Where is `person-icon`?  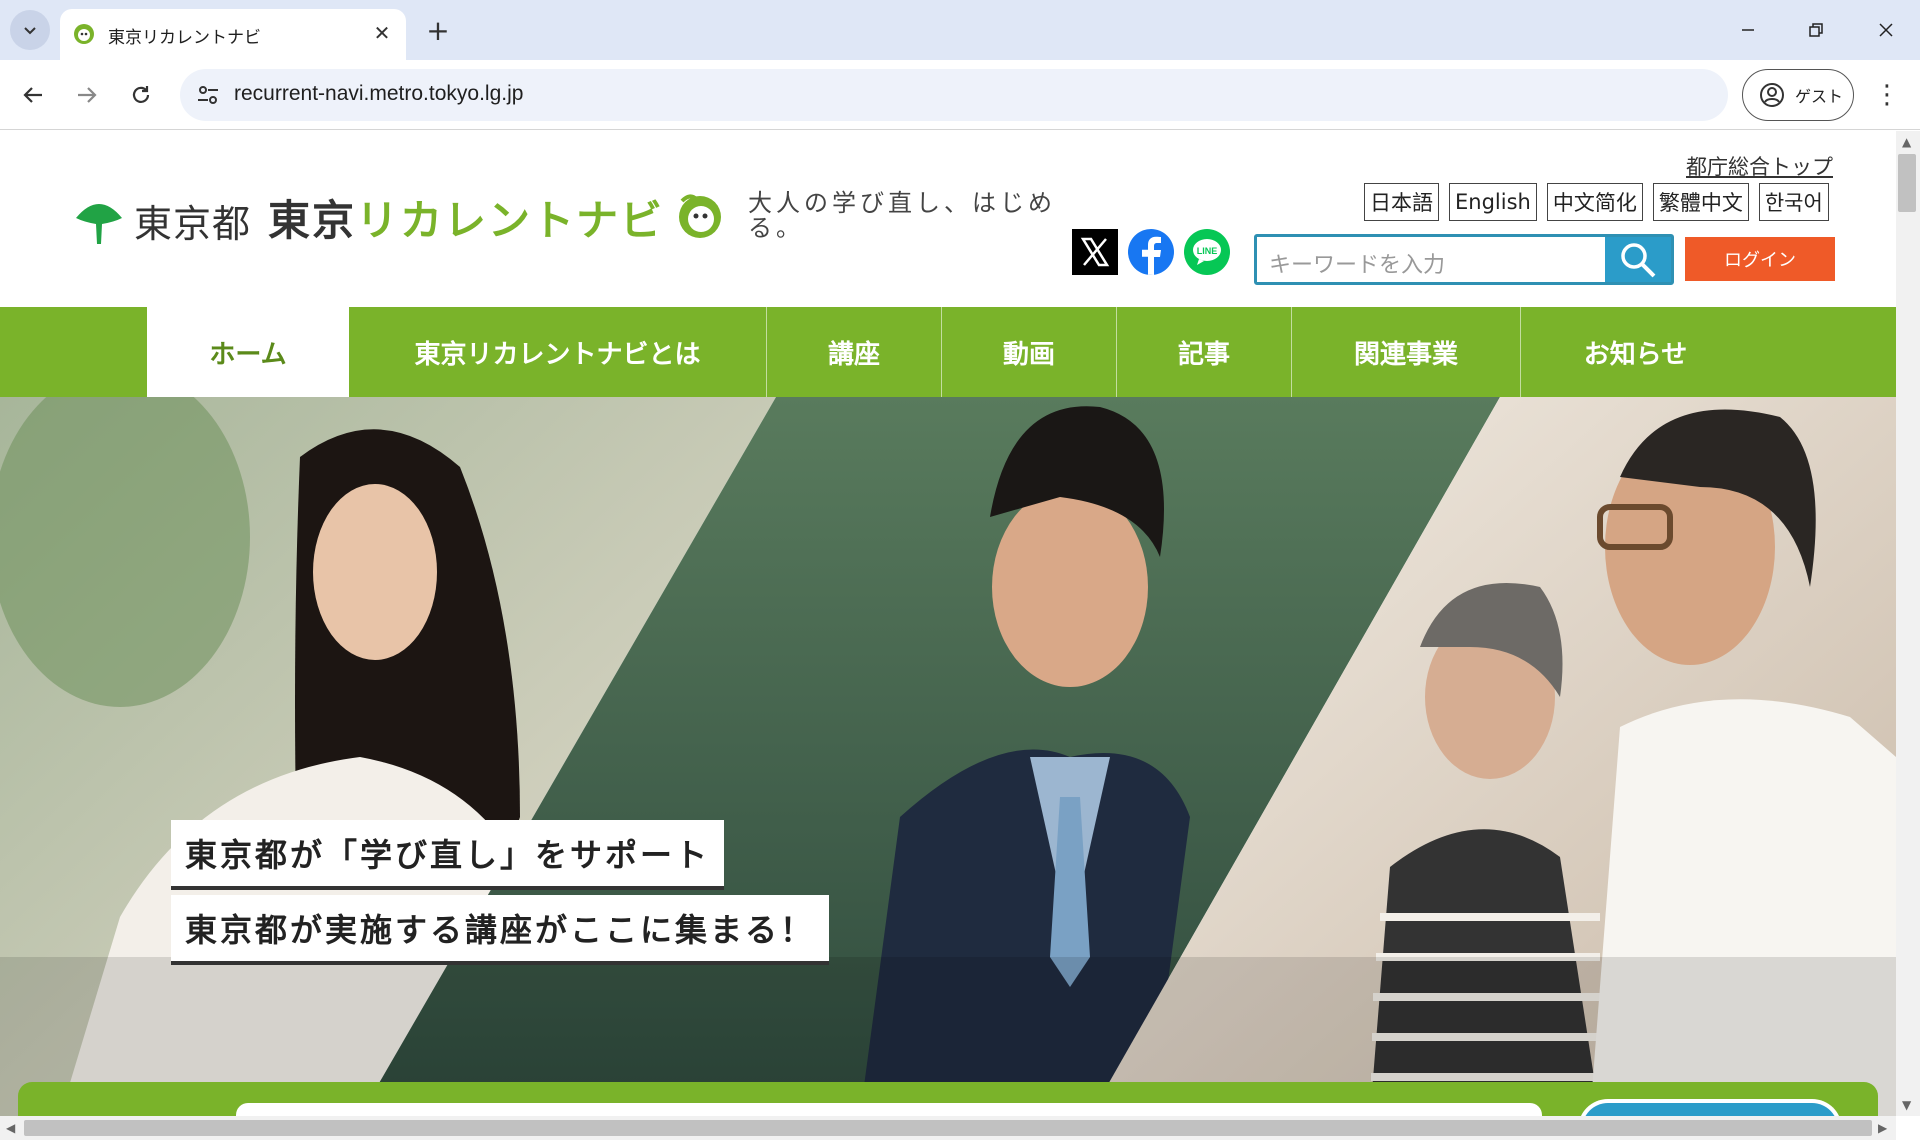 person-icon is located at coordinates (1772, 95).